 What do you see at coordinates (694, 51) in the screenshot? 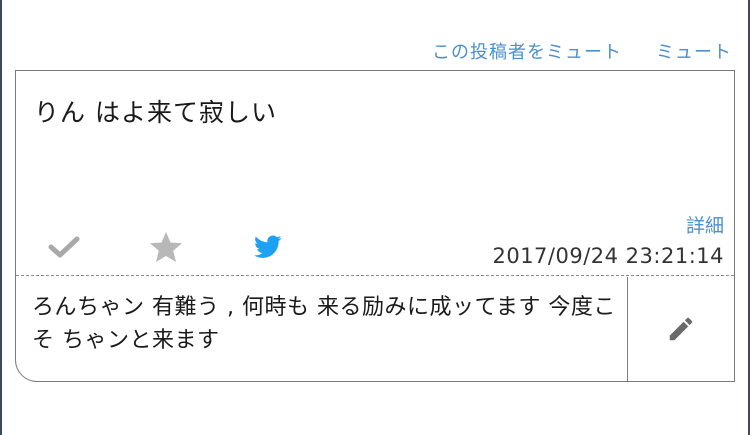
I see `mute-link: ミュート` at bounding box center [694, 51].